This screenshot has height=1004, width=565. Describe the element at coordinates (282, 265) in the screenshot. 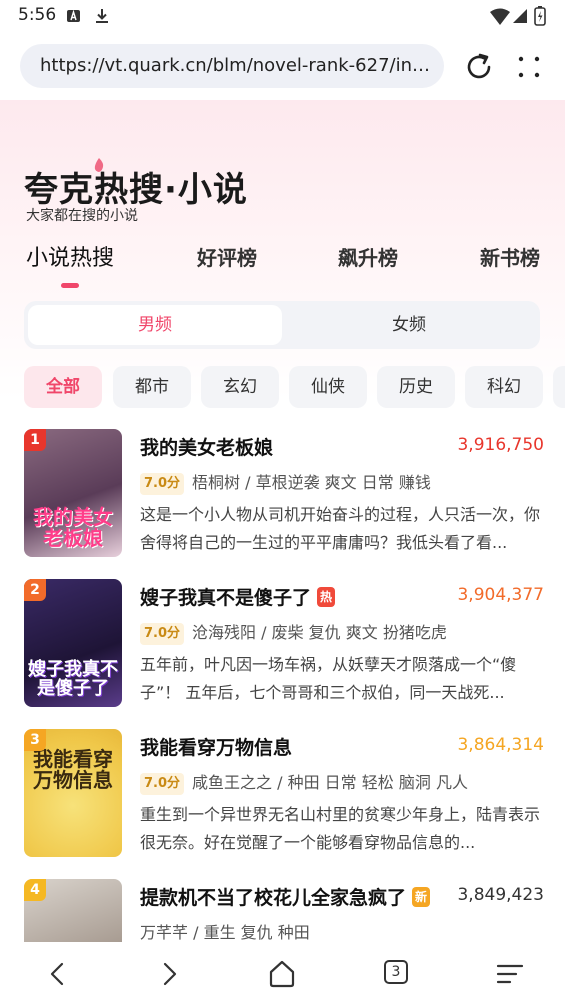

I see `rank-tabs: 小说热搜 好评榜 飙升榜 新书榜` at that location.